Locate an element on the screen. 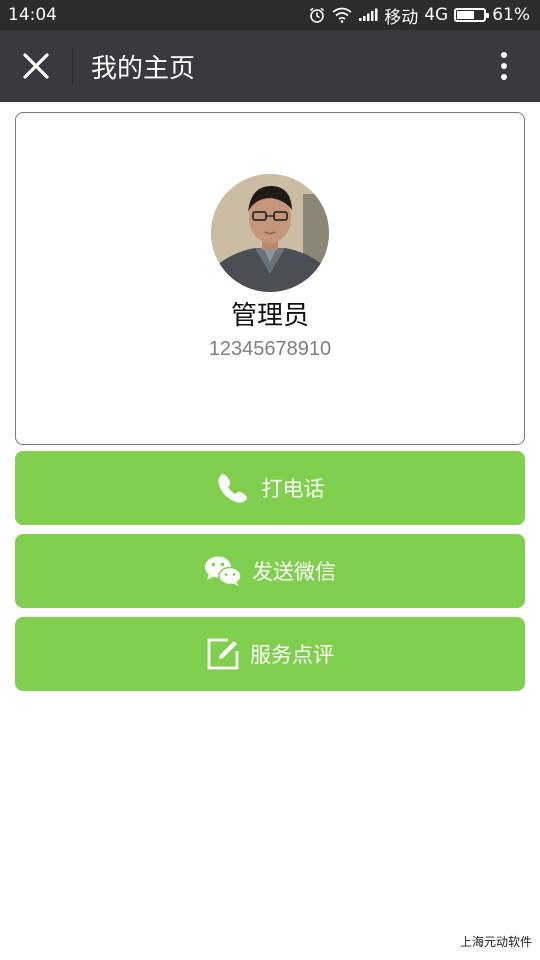  page-title: 我的主页 is located at coordinates (143, 68).